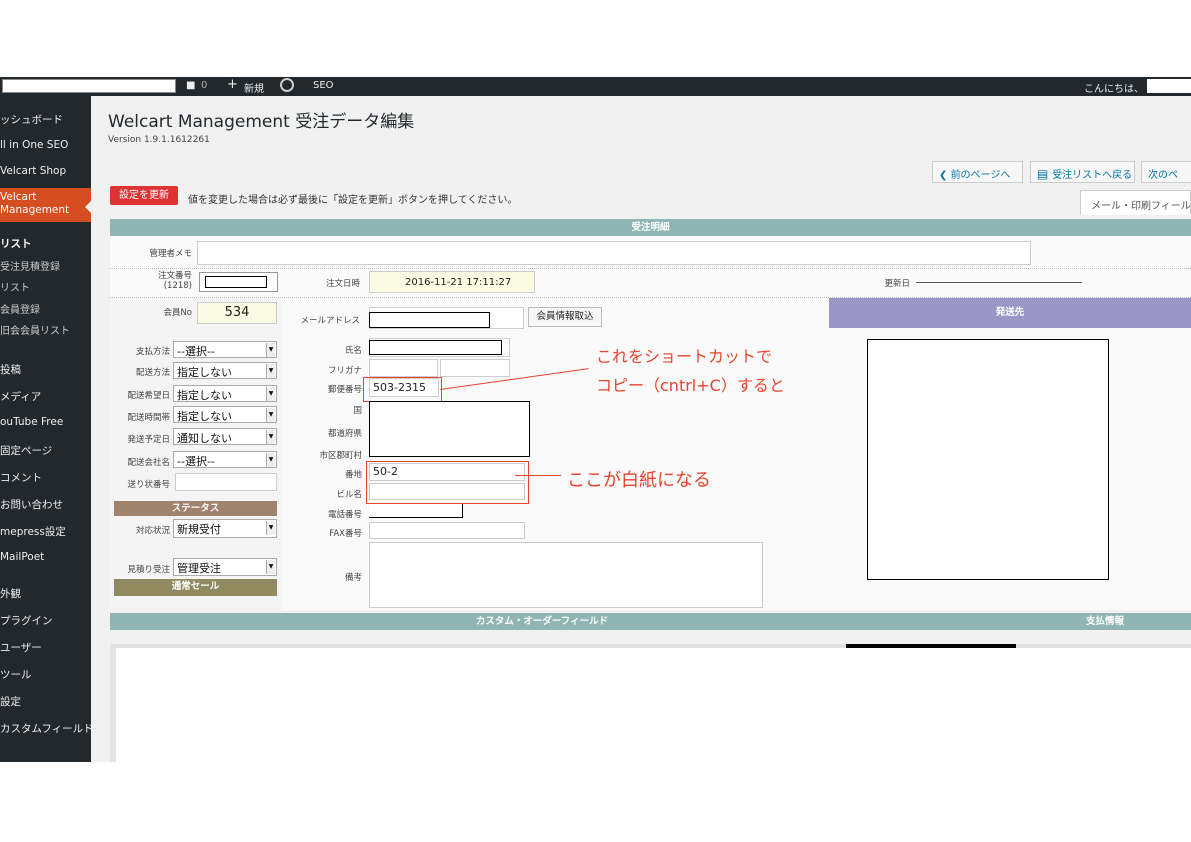  I want to click on order-date-value: 2016-11-21 17:11:27, so click(452, 282).